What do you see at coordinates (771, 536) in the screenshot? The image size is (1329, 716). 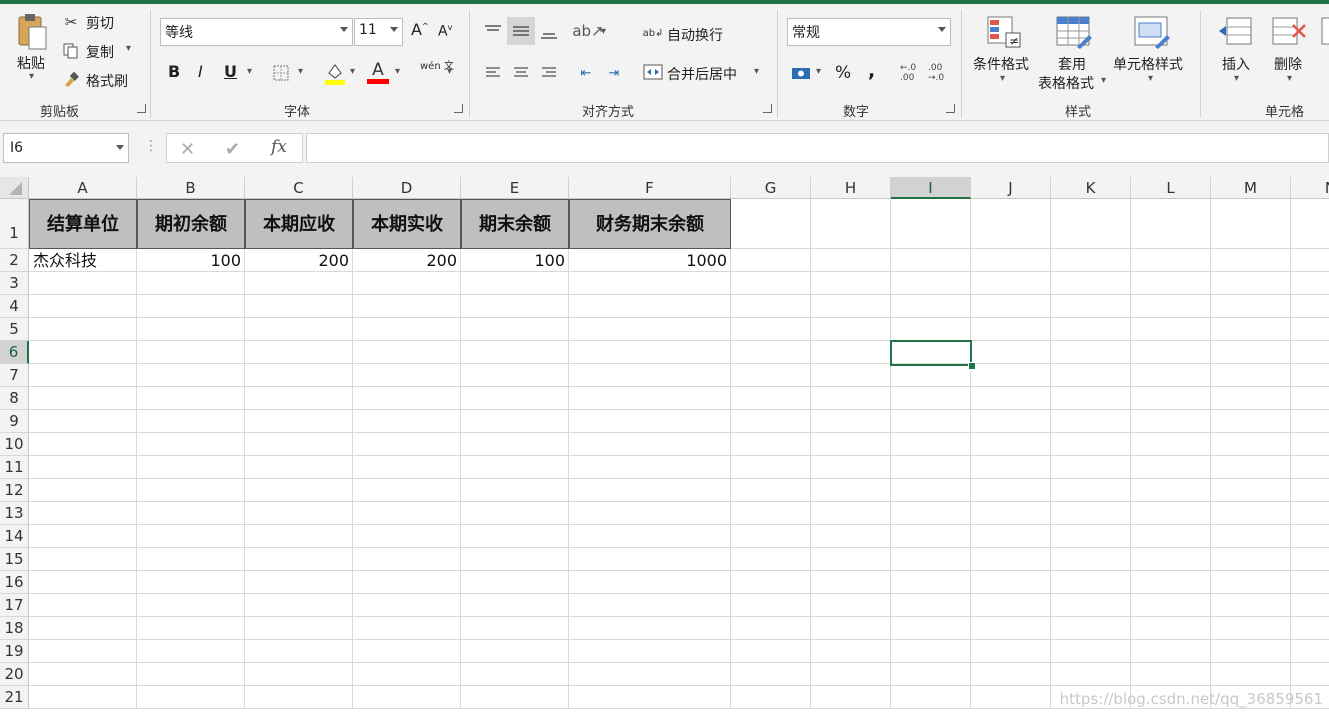 I see `cell-g14` at bounding box center [771, 536].